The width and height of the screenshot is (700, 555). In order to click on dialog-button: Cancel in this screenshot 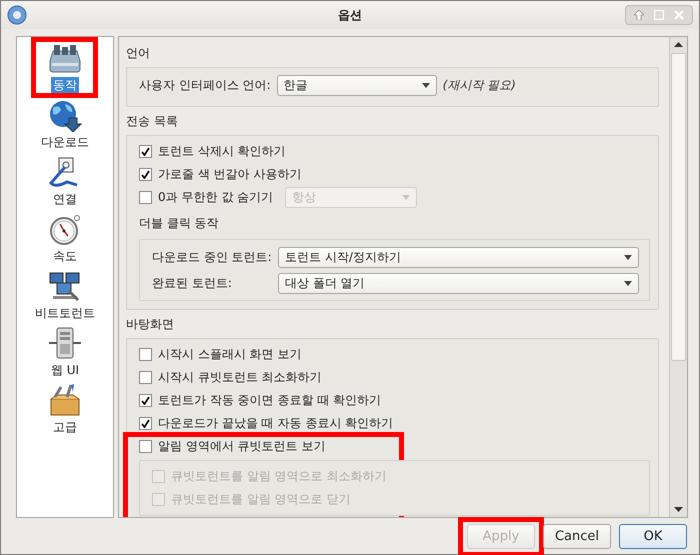, I will do `click(577, 536)`.